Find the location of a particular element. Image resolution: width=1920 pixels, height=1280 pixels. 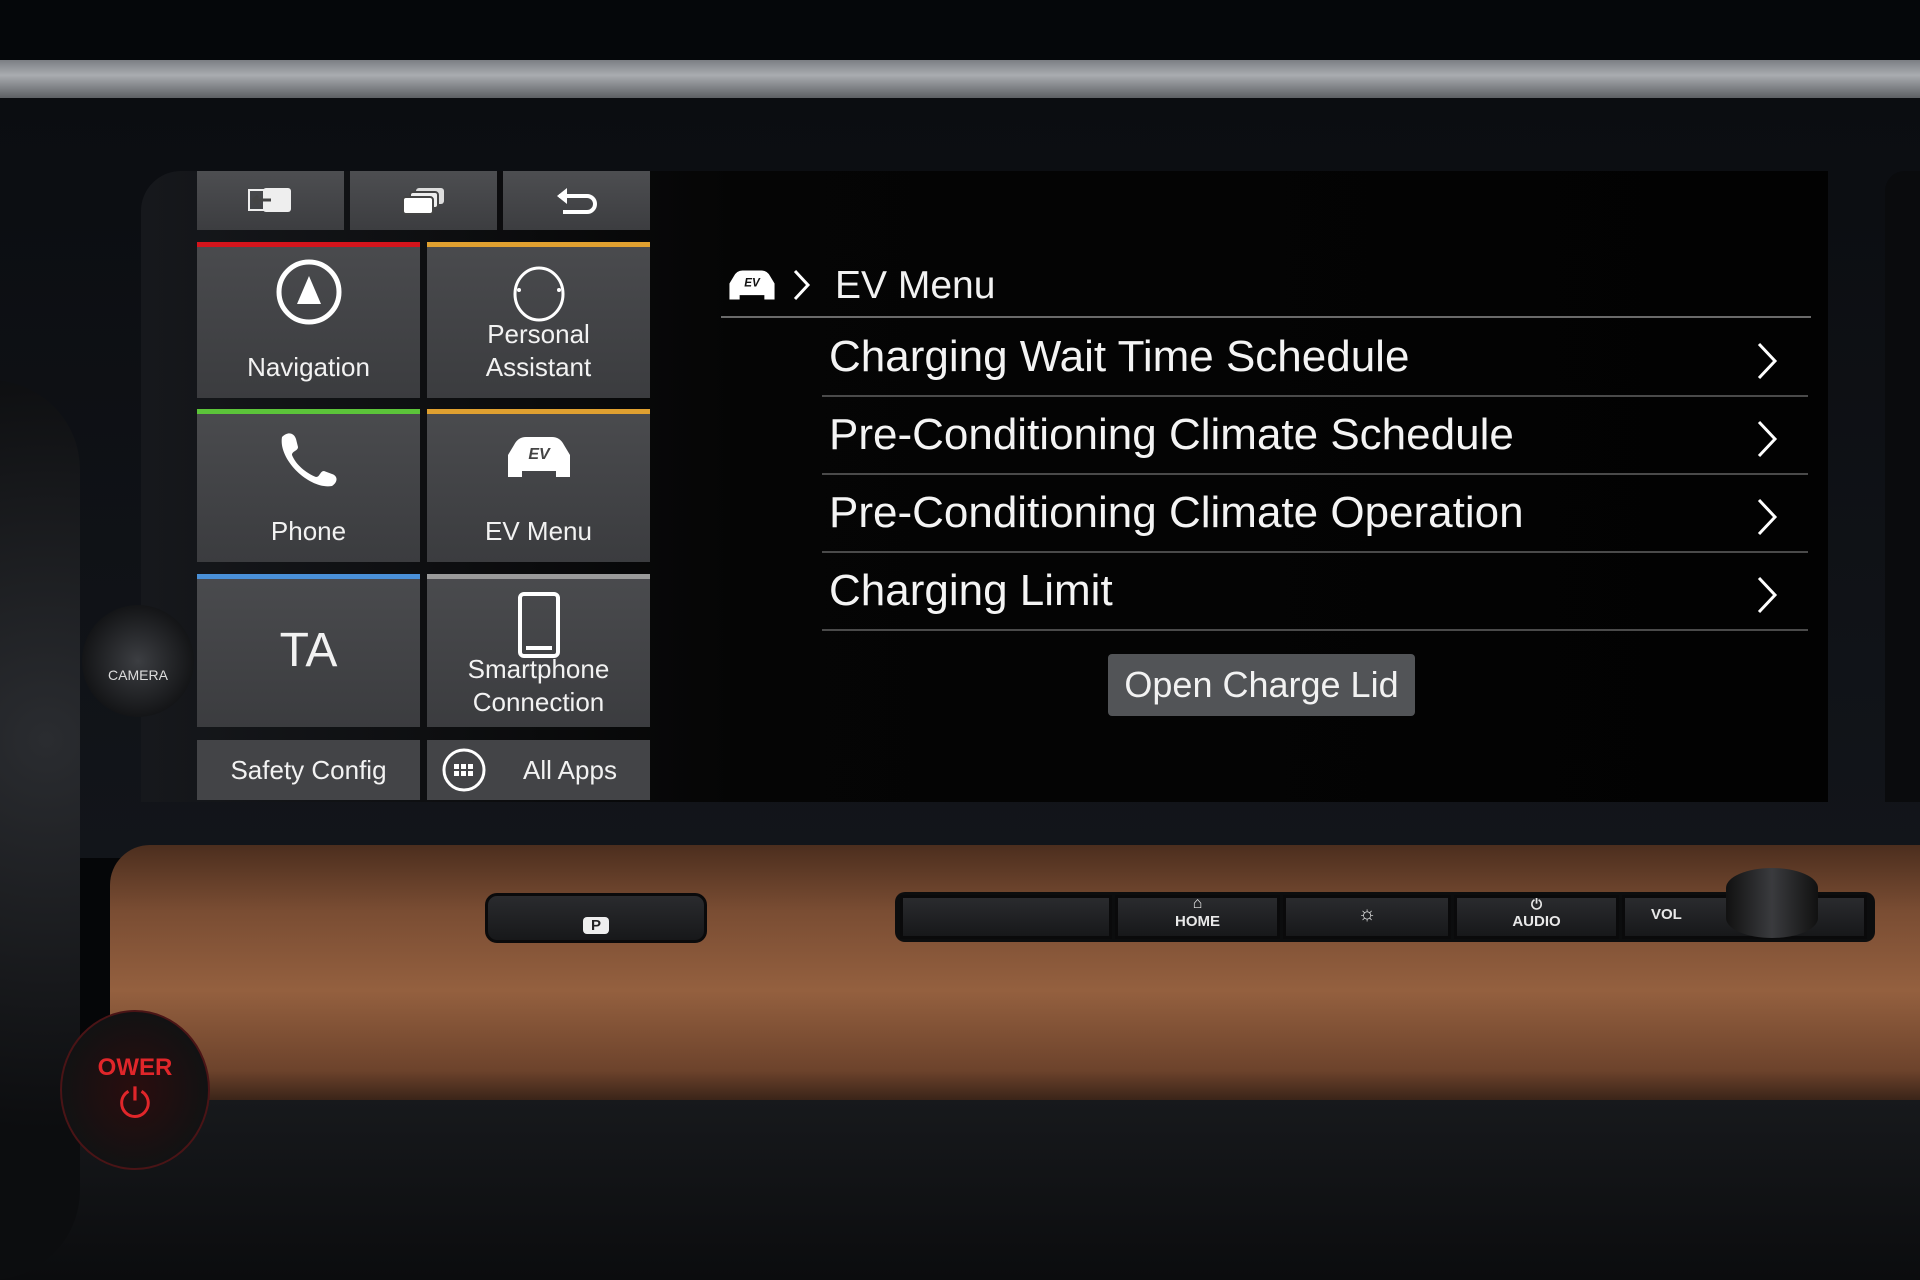

navigation-compass-icon is located at coordinates (308, 292).